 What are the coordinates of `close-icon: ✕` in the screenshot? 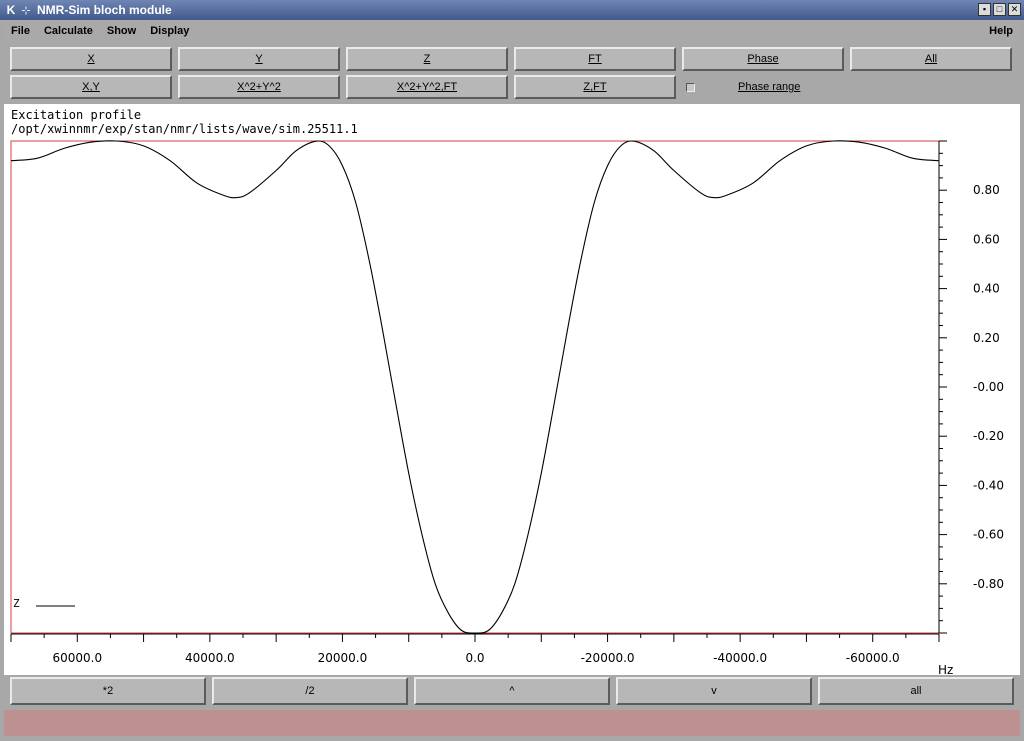 It's located at (1014, 9).